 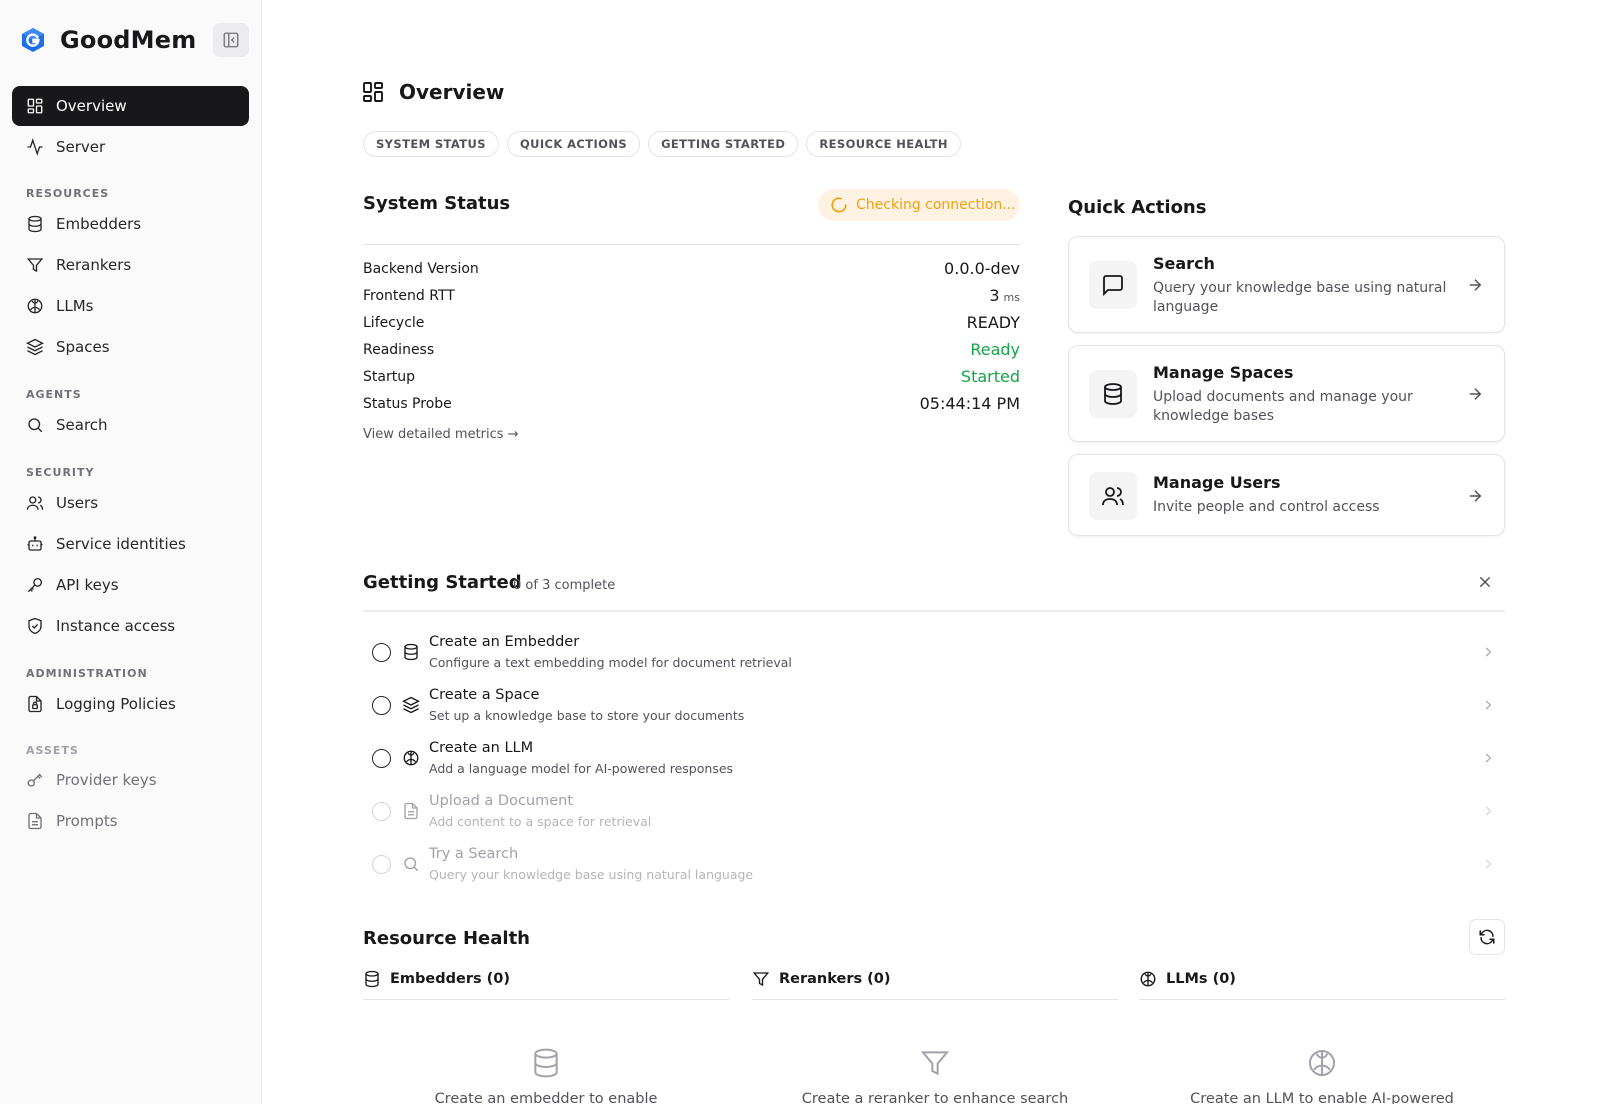 I want to click on getting-started-divider, so click(x=934, y=611).